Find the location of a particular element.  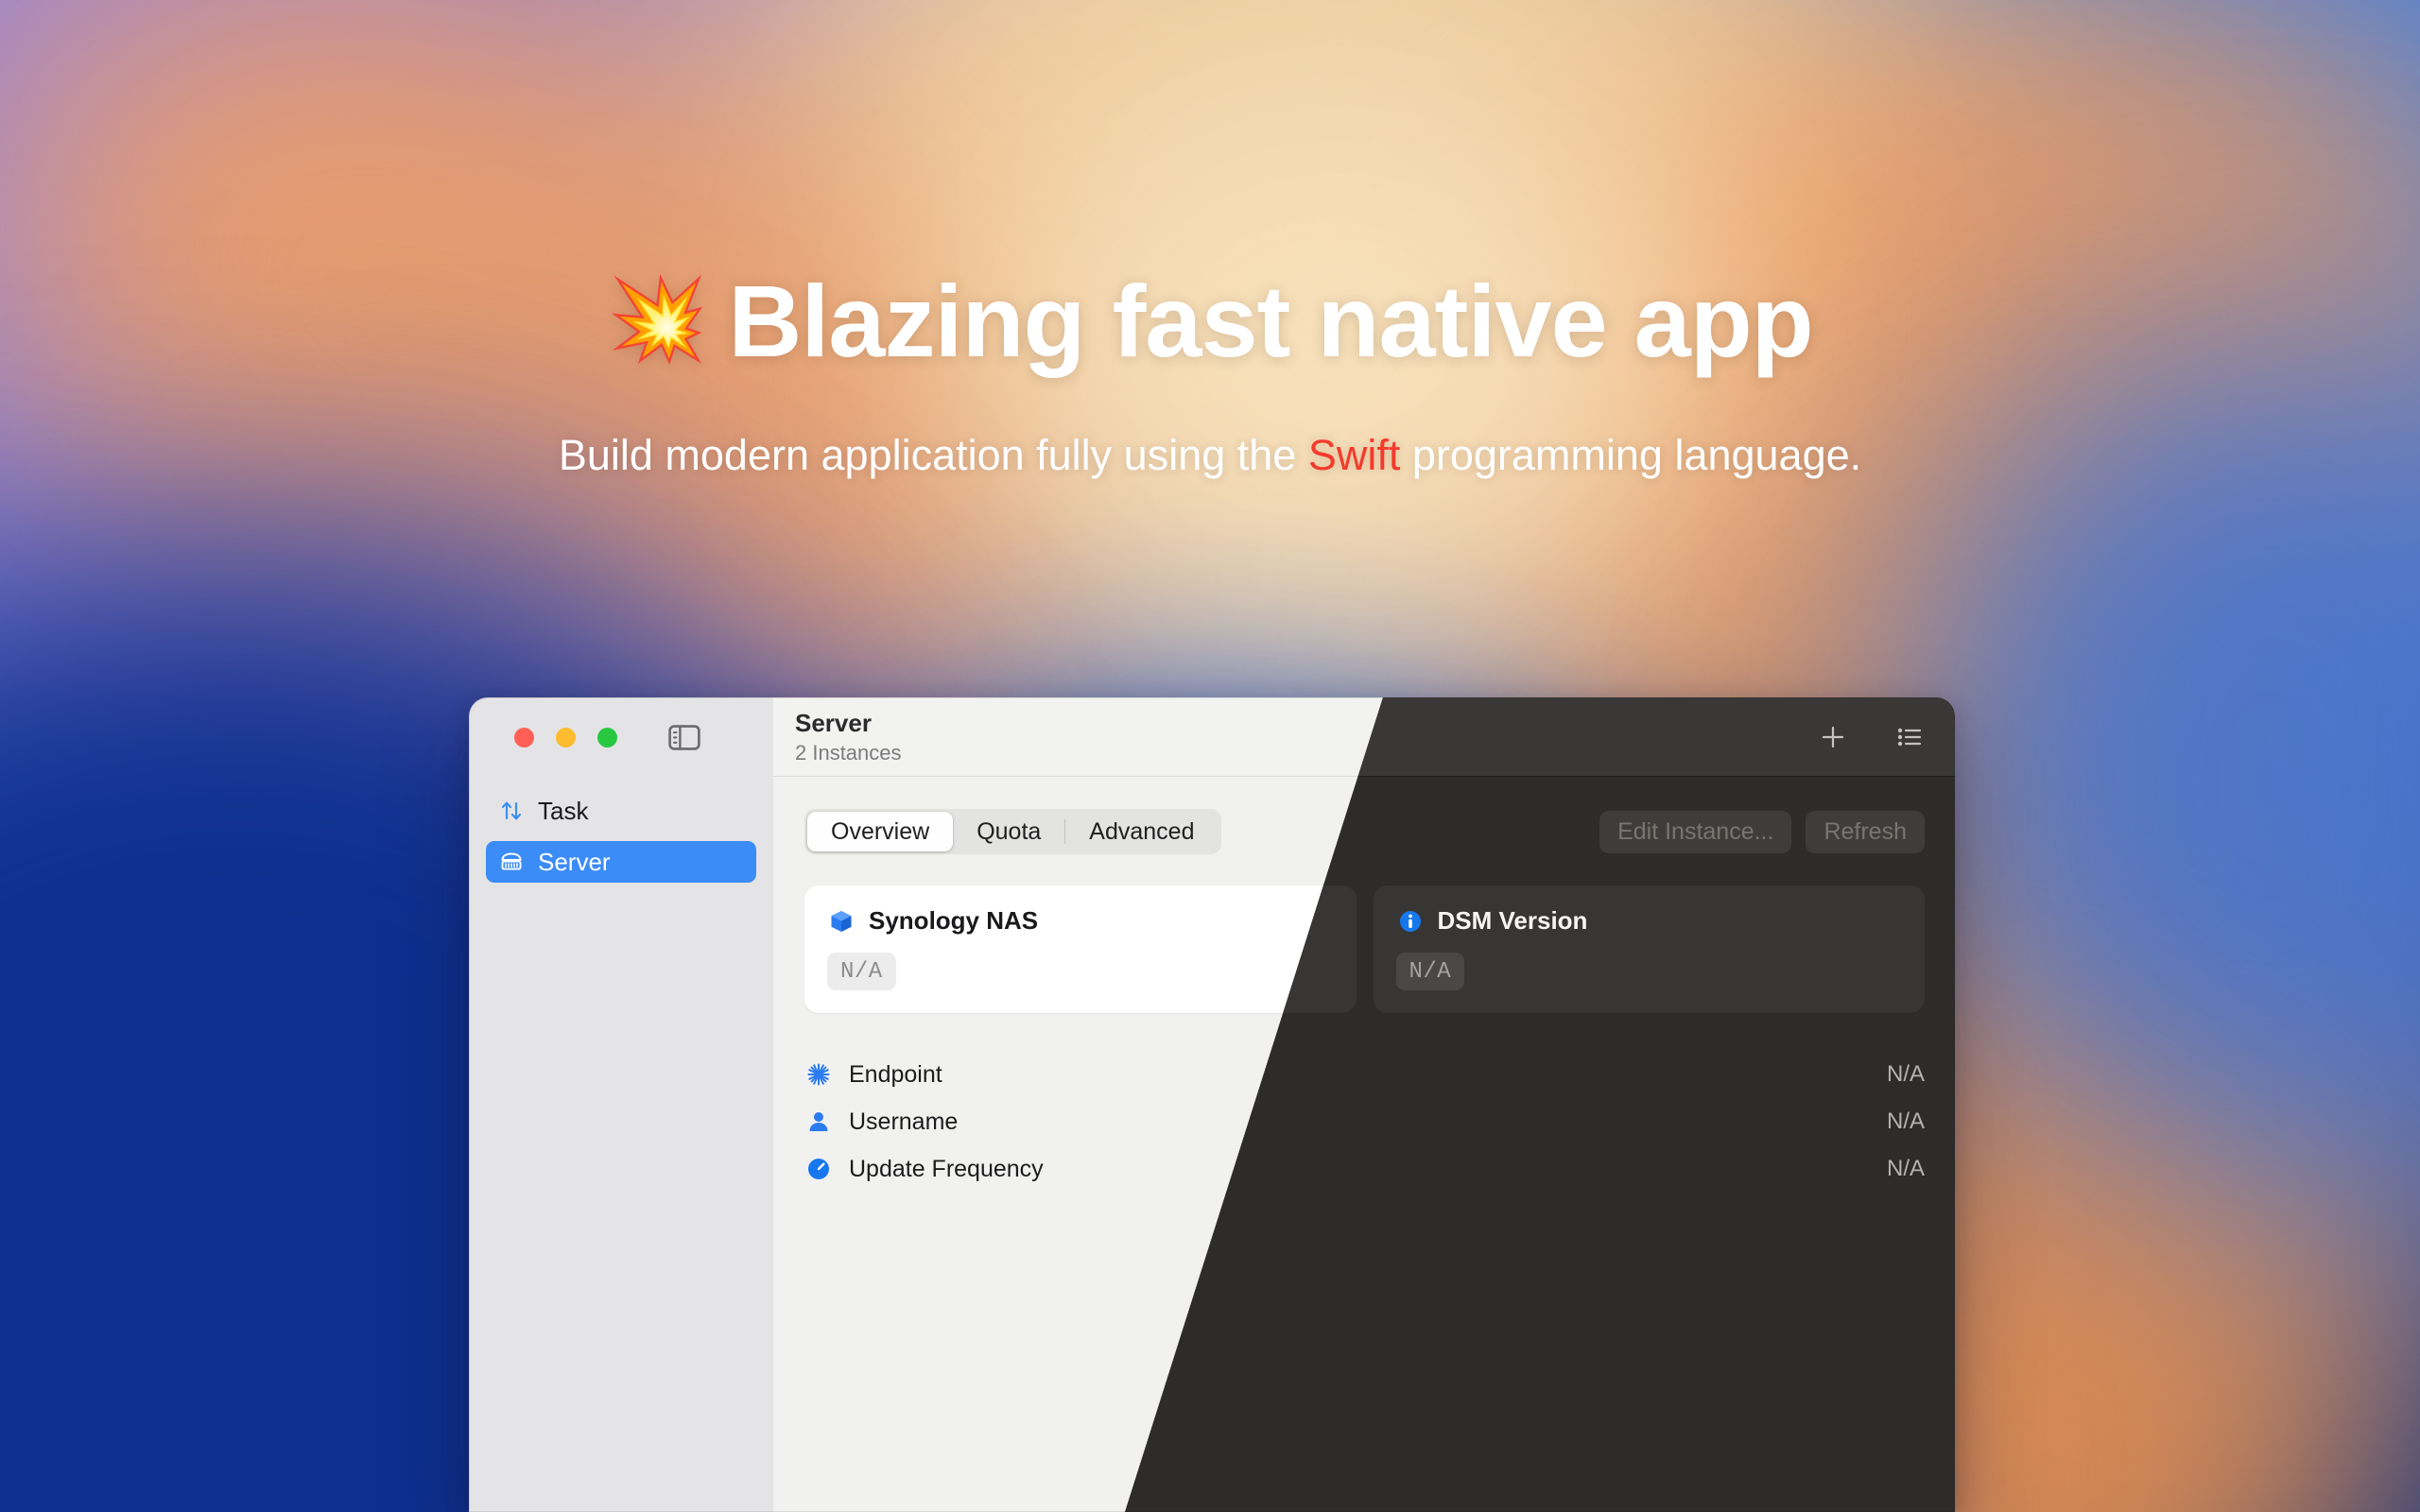

refresh-button: Refresh is located at coordinates (1865, 831).